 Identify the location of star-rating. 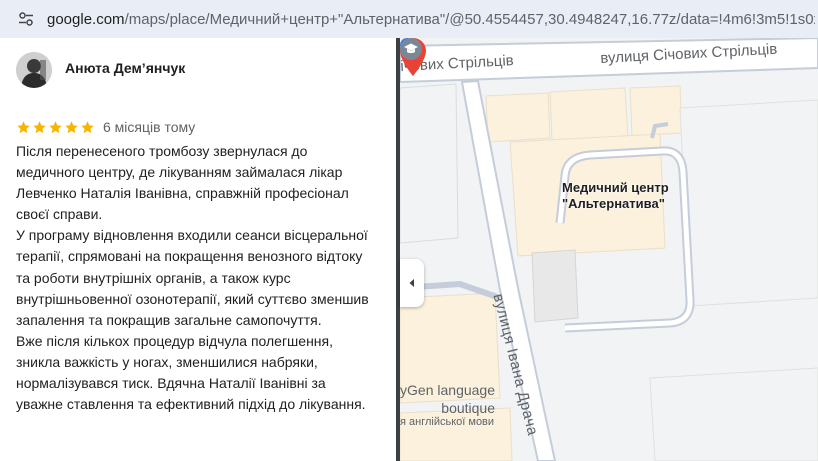
(55, 127).